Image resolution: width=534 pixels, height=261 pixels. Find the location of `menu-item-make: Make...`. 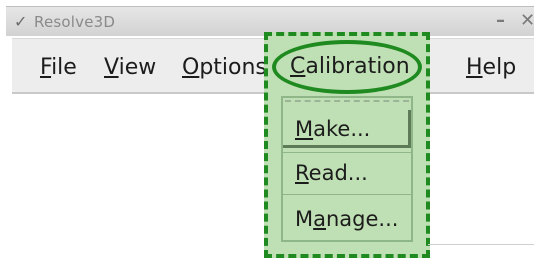

menu-item-make: Make... is located at coordinates (347, 129).